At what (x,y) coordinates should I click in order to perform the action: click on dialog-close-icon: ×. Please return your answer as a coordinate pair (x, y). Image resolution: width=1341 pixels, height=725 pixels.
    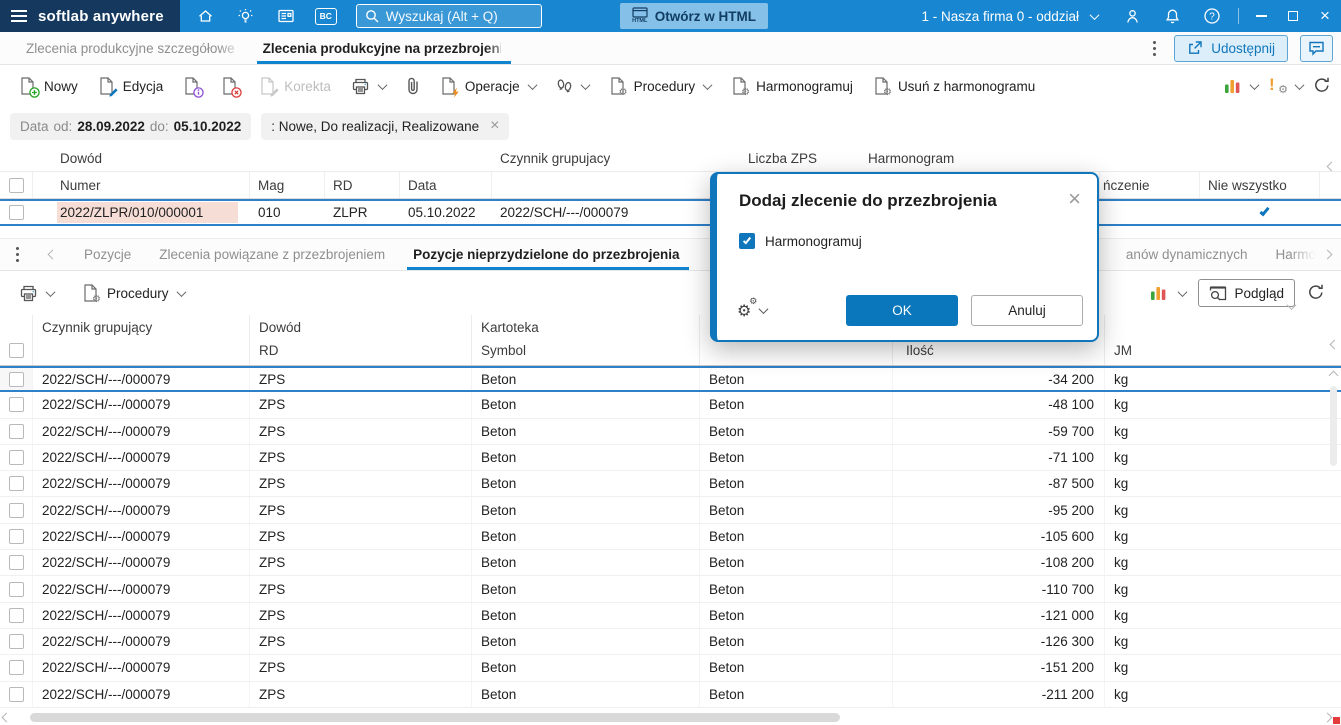
    Looking at the image, I should click on (1074, 199).